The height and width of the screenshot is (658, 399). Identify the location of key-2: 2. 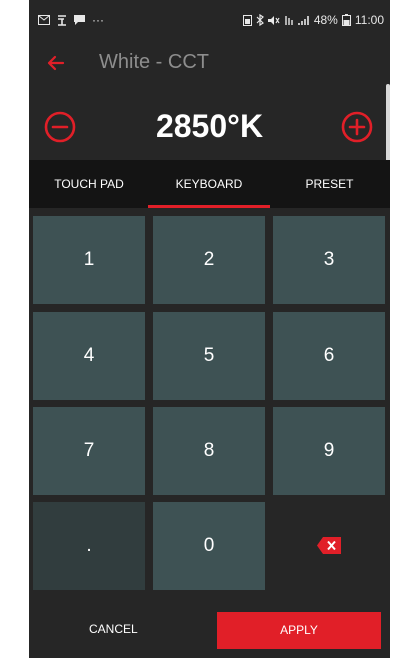
(209, 260).